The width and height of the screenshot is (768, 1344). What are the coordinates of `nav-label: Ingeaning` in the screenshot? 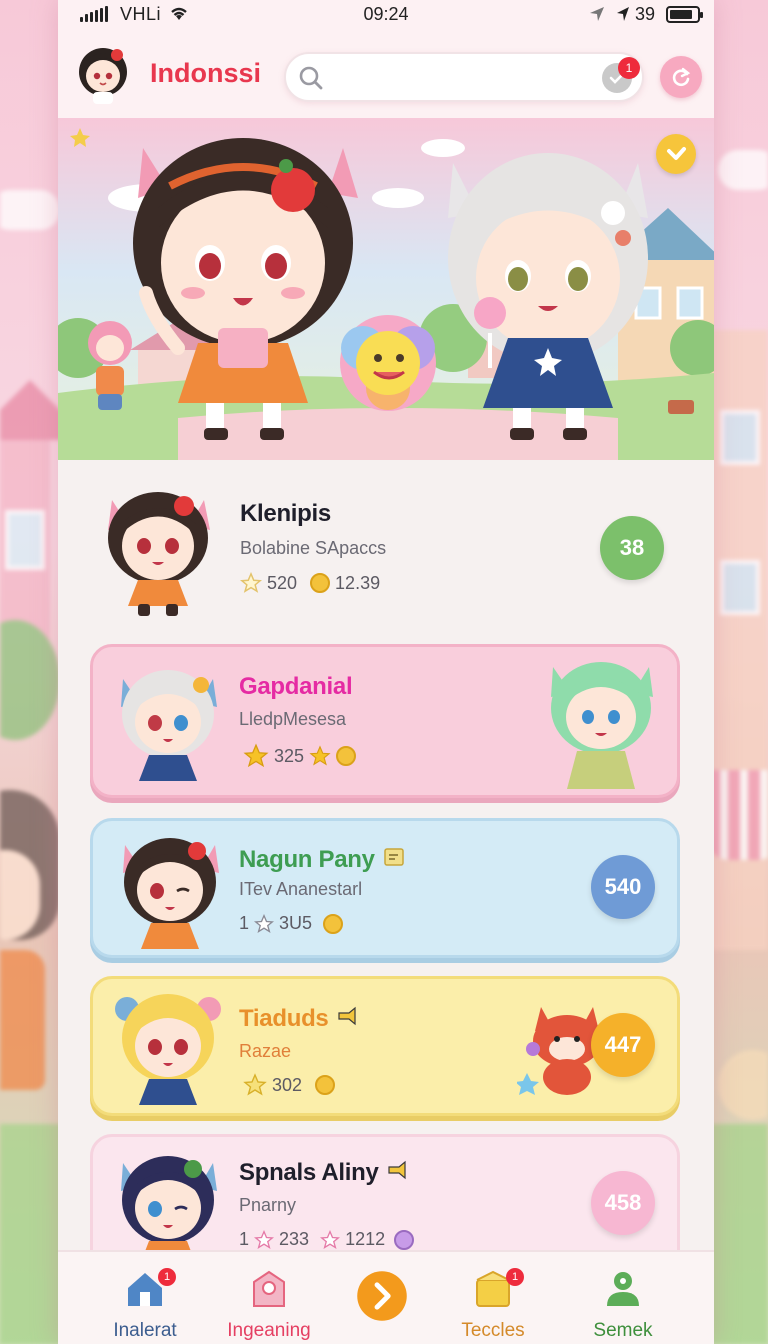 It's located at (269, 1330).